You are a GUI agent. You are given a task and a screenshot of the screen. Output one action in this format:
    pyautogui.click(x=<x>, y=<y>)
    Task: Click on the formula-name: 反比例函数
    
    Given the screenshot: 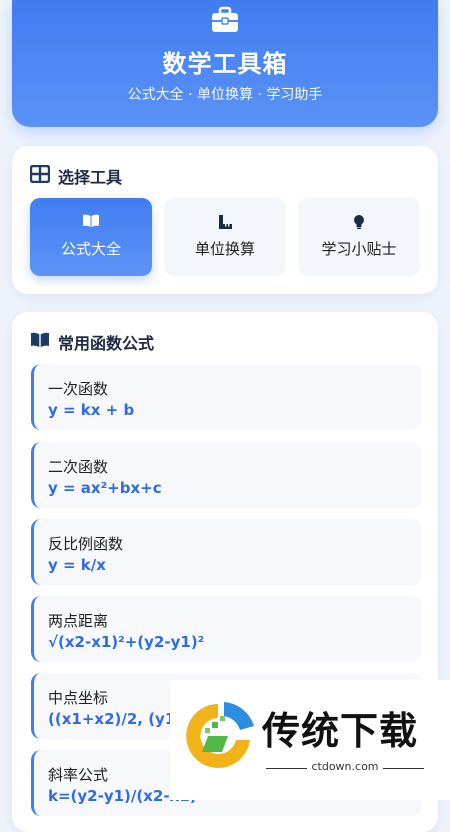 What is the action you would take?
    pyautogui.click(x=86, y=544)
    